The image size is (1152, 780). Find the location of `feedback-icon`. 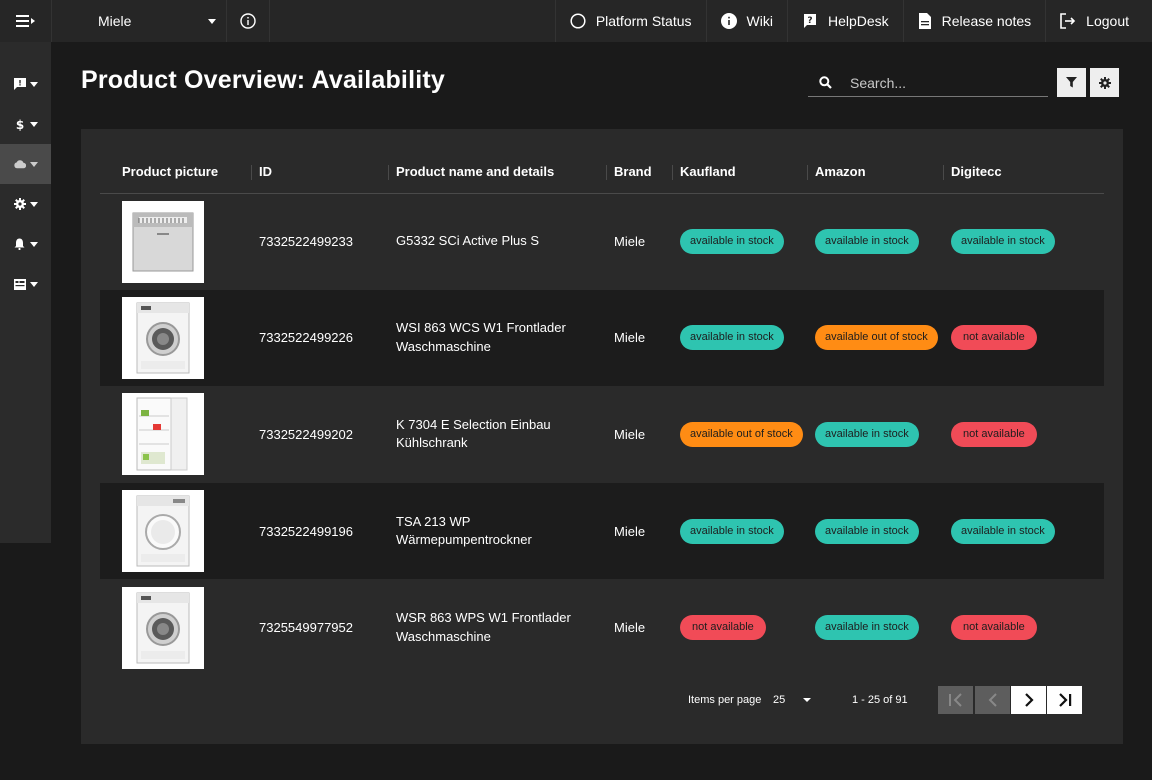

feedback-icon is located at coordinates (19, 84).